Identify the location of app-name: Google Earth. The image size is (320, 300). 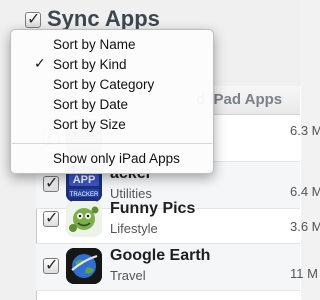
(160, 255).